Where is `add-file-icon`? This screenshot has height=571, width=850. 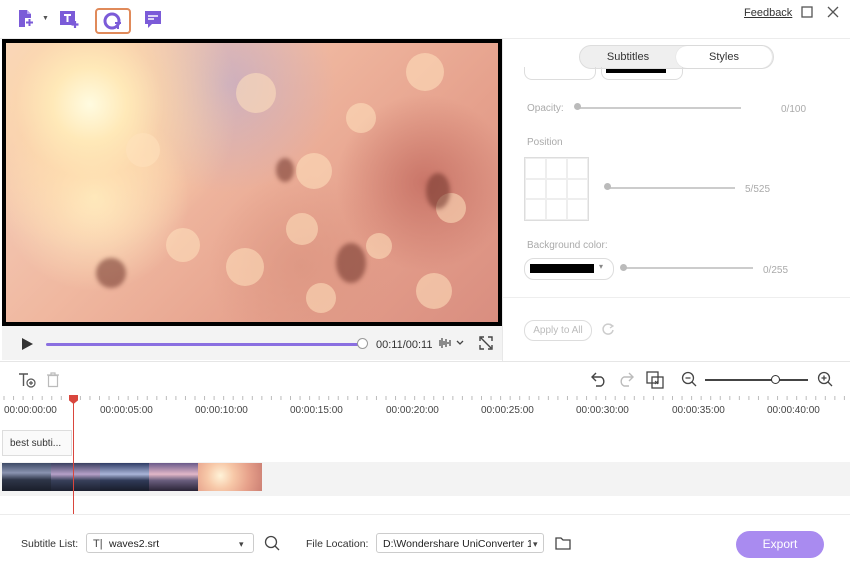 add-file-icon is located at coordinates (27, 19).